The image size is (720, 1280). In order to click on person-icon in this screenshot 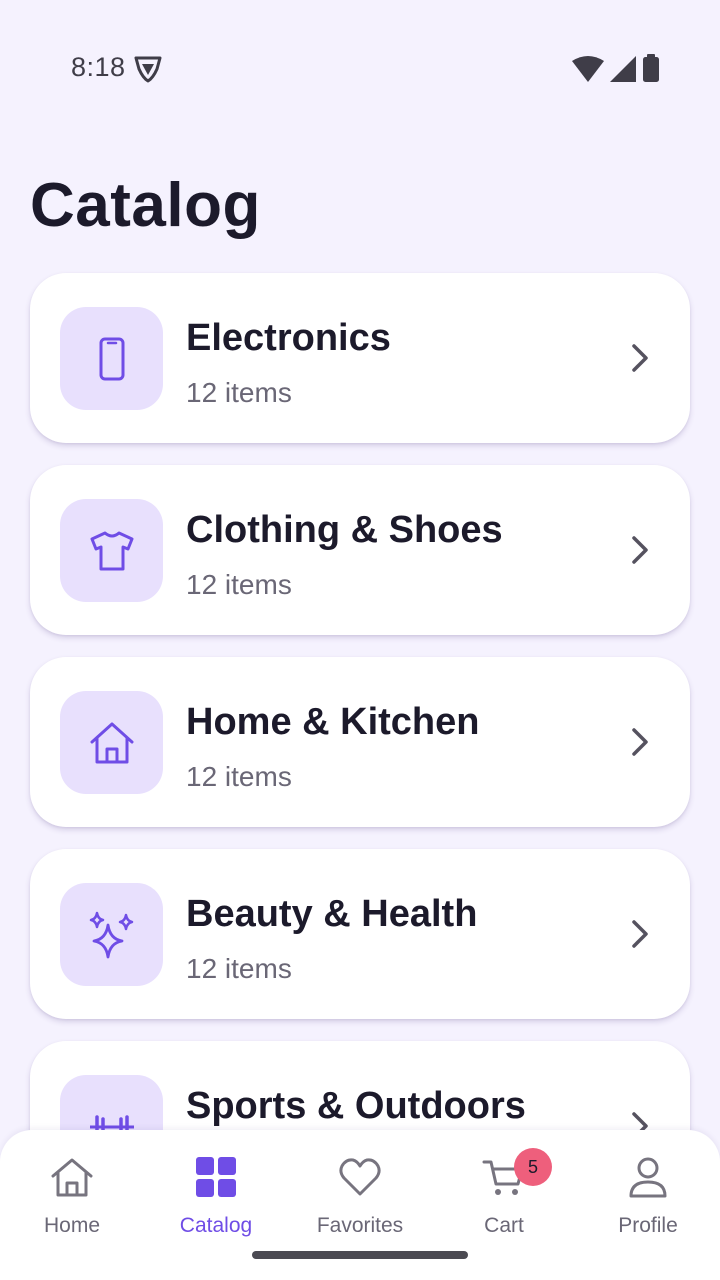, I will do `click(648, 1177)`.